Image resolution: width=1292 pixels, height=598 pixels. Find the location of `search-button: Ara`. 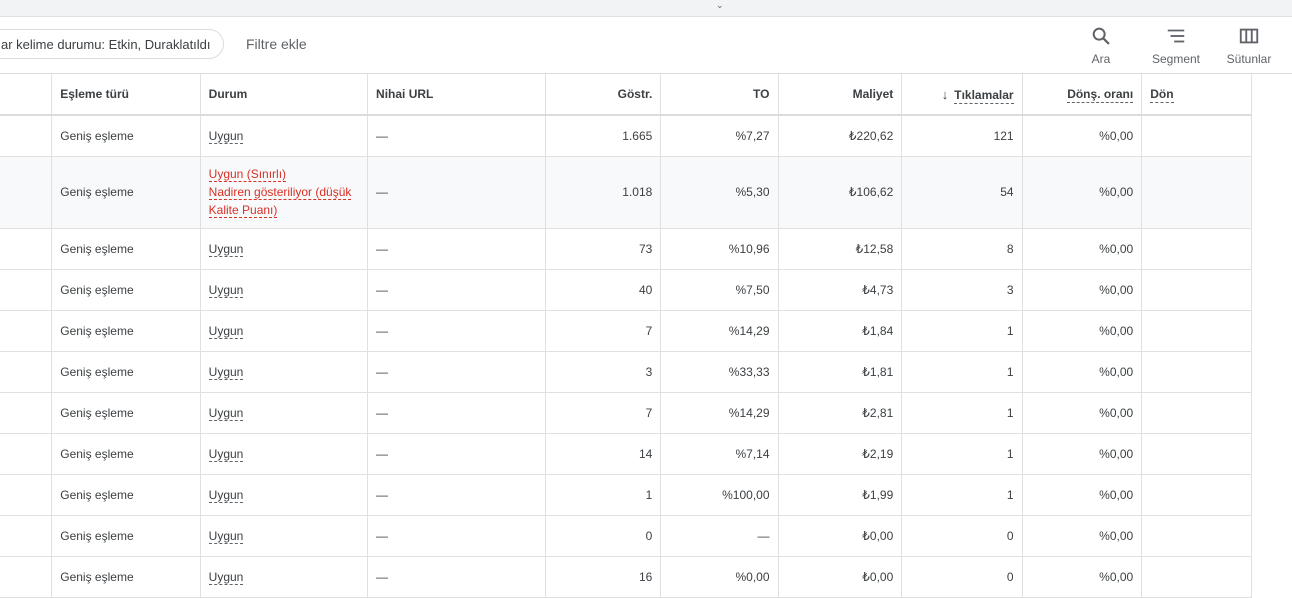

search-button: Ara is located at coordinates (1101, 45).